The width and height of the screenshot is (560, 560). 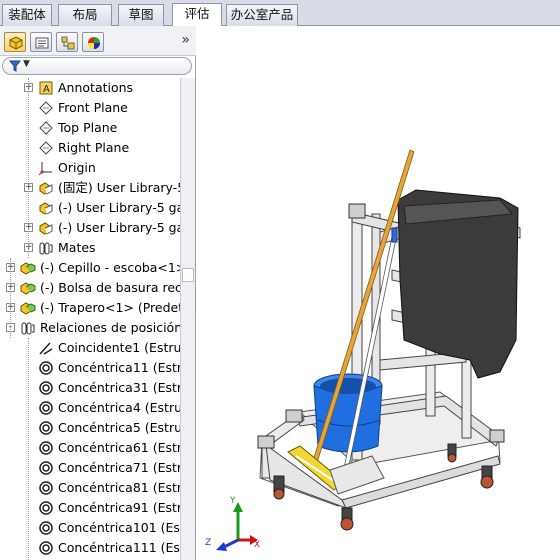 I want to click on view-triad, so click(x=237, y=526).